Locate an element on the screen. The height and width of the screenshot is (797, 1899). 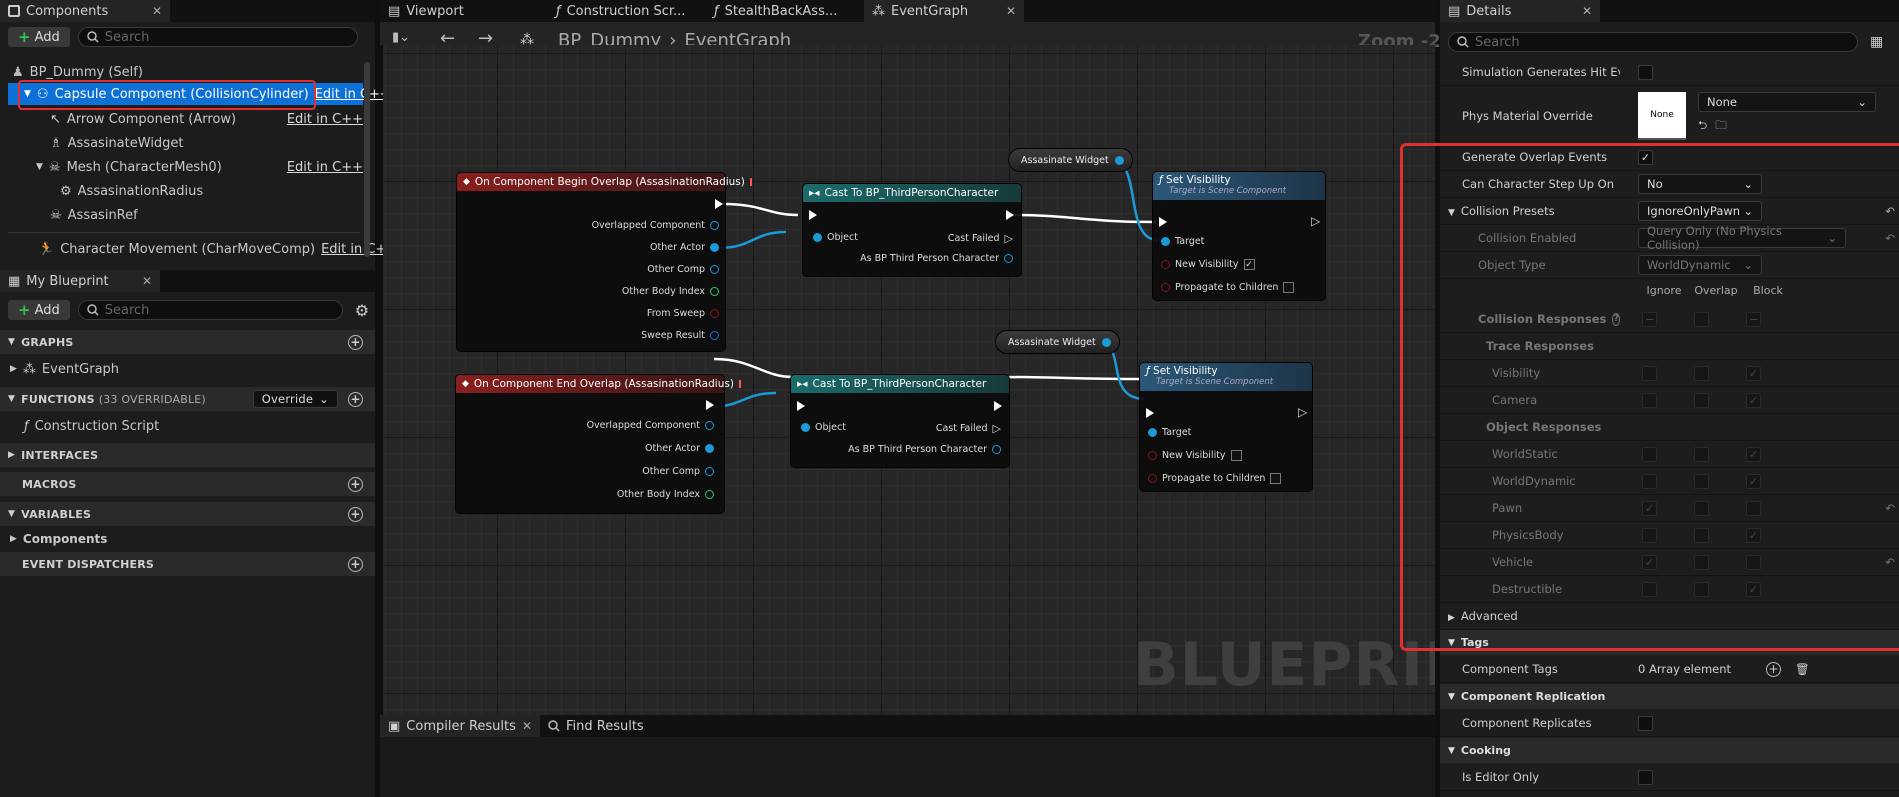
node-assasinate-widget-2: Assasinate Widget is located at coordinates (1057, 342).